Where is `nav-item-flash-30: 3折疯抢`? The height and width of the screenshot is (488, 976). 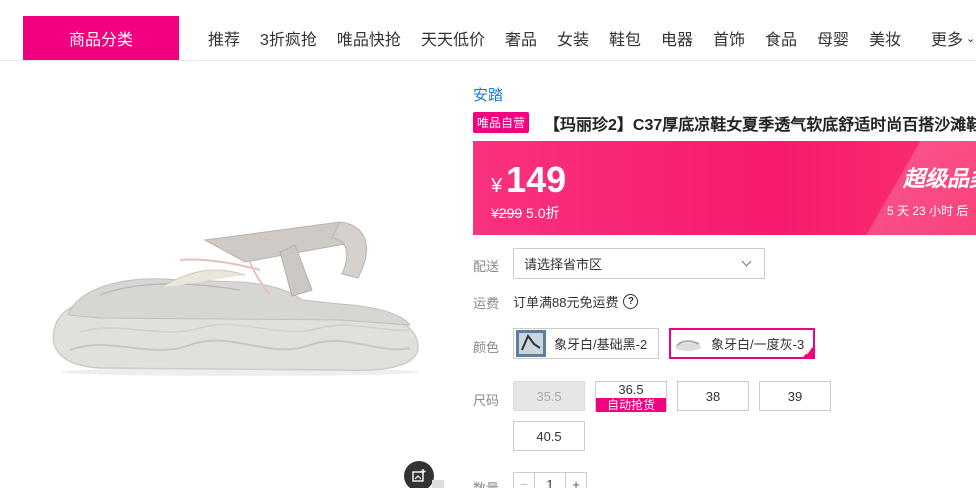 nav-item-flash-30: 3折疯抢 is located at coordinates (288, 38).